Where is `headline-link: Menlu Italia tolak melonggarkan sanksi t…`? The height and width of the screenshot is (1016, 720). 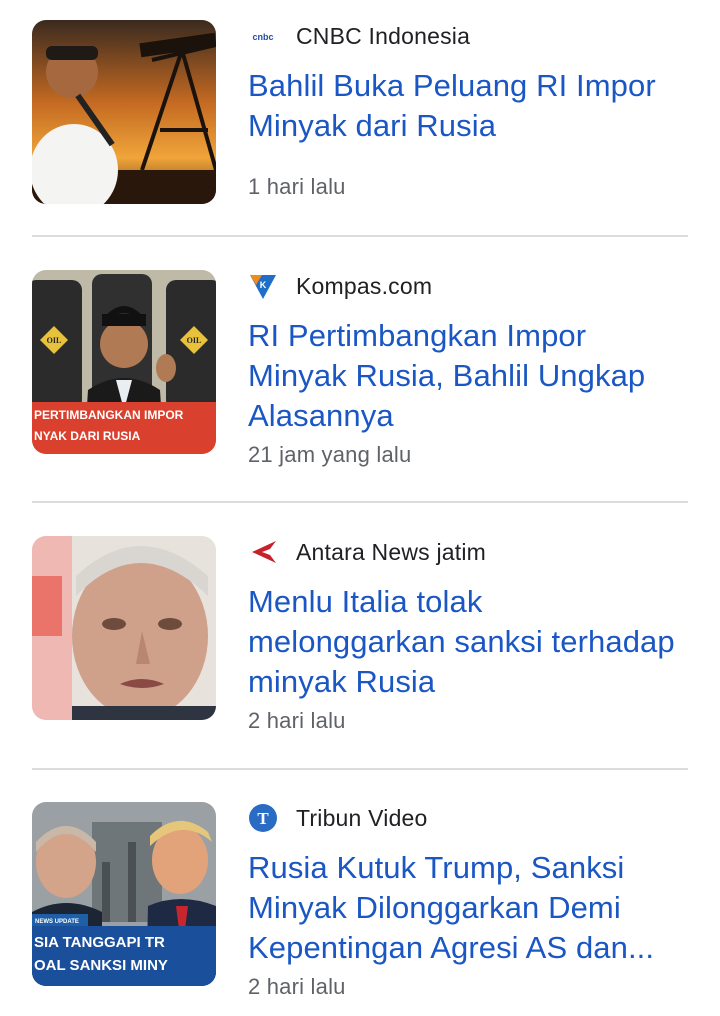 headline-link: Menlu Italia tolak melonggarkan sanksi t… is located at coordinates (468, 642).